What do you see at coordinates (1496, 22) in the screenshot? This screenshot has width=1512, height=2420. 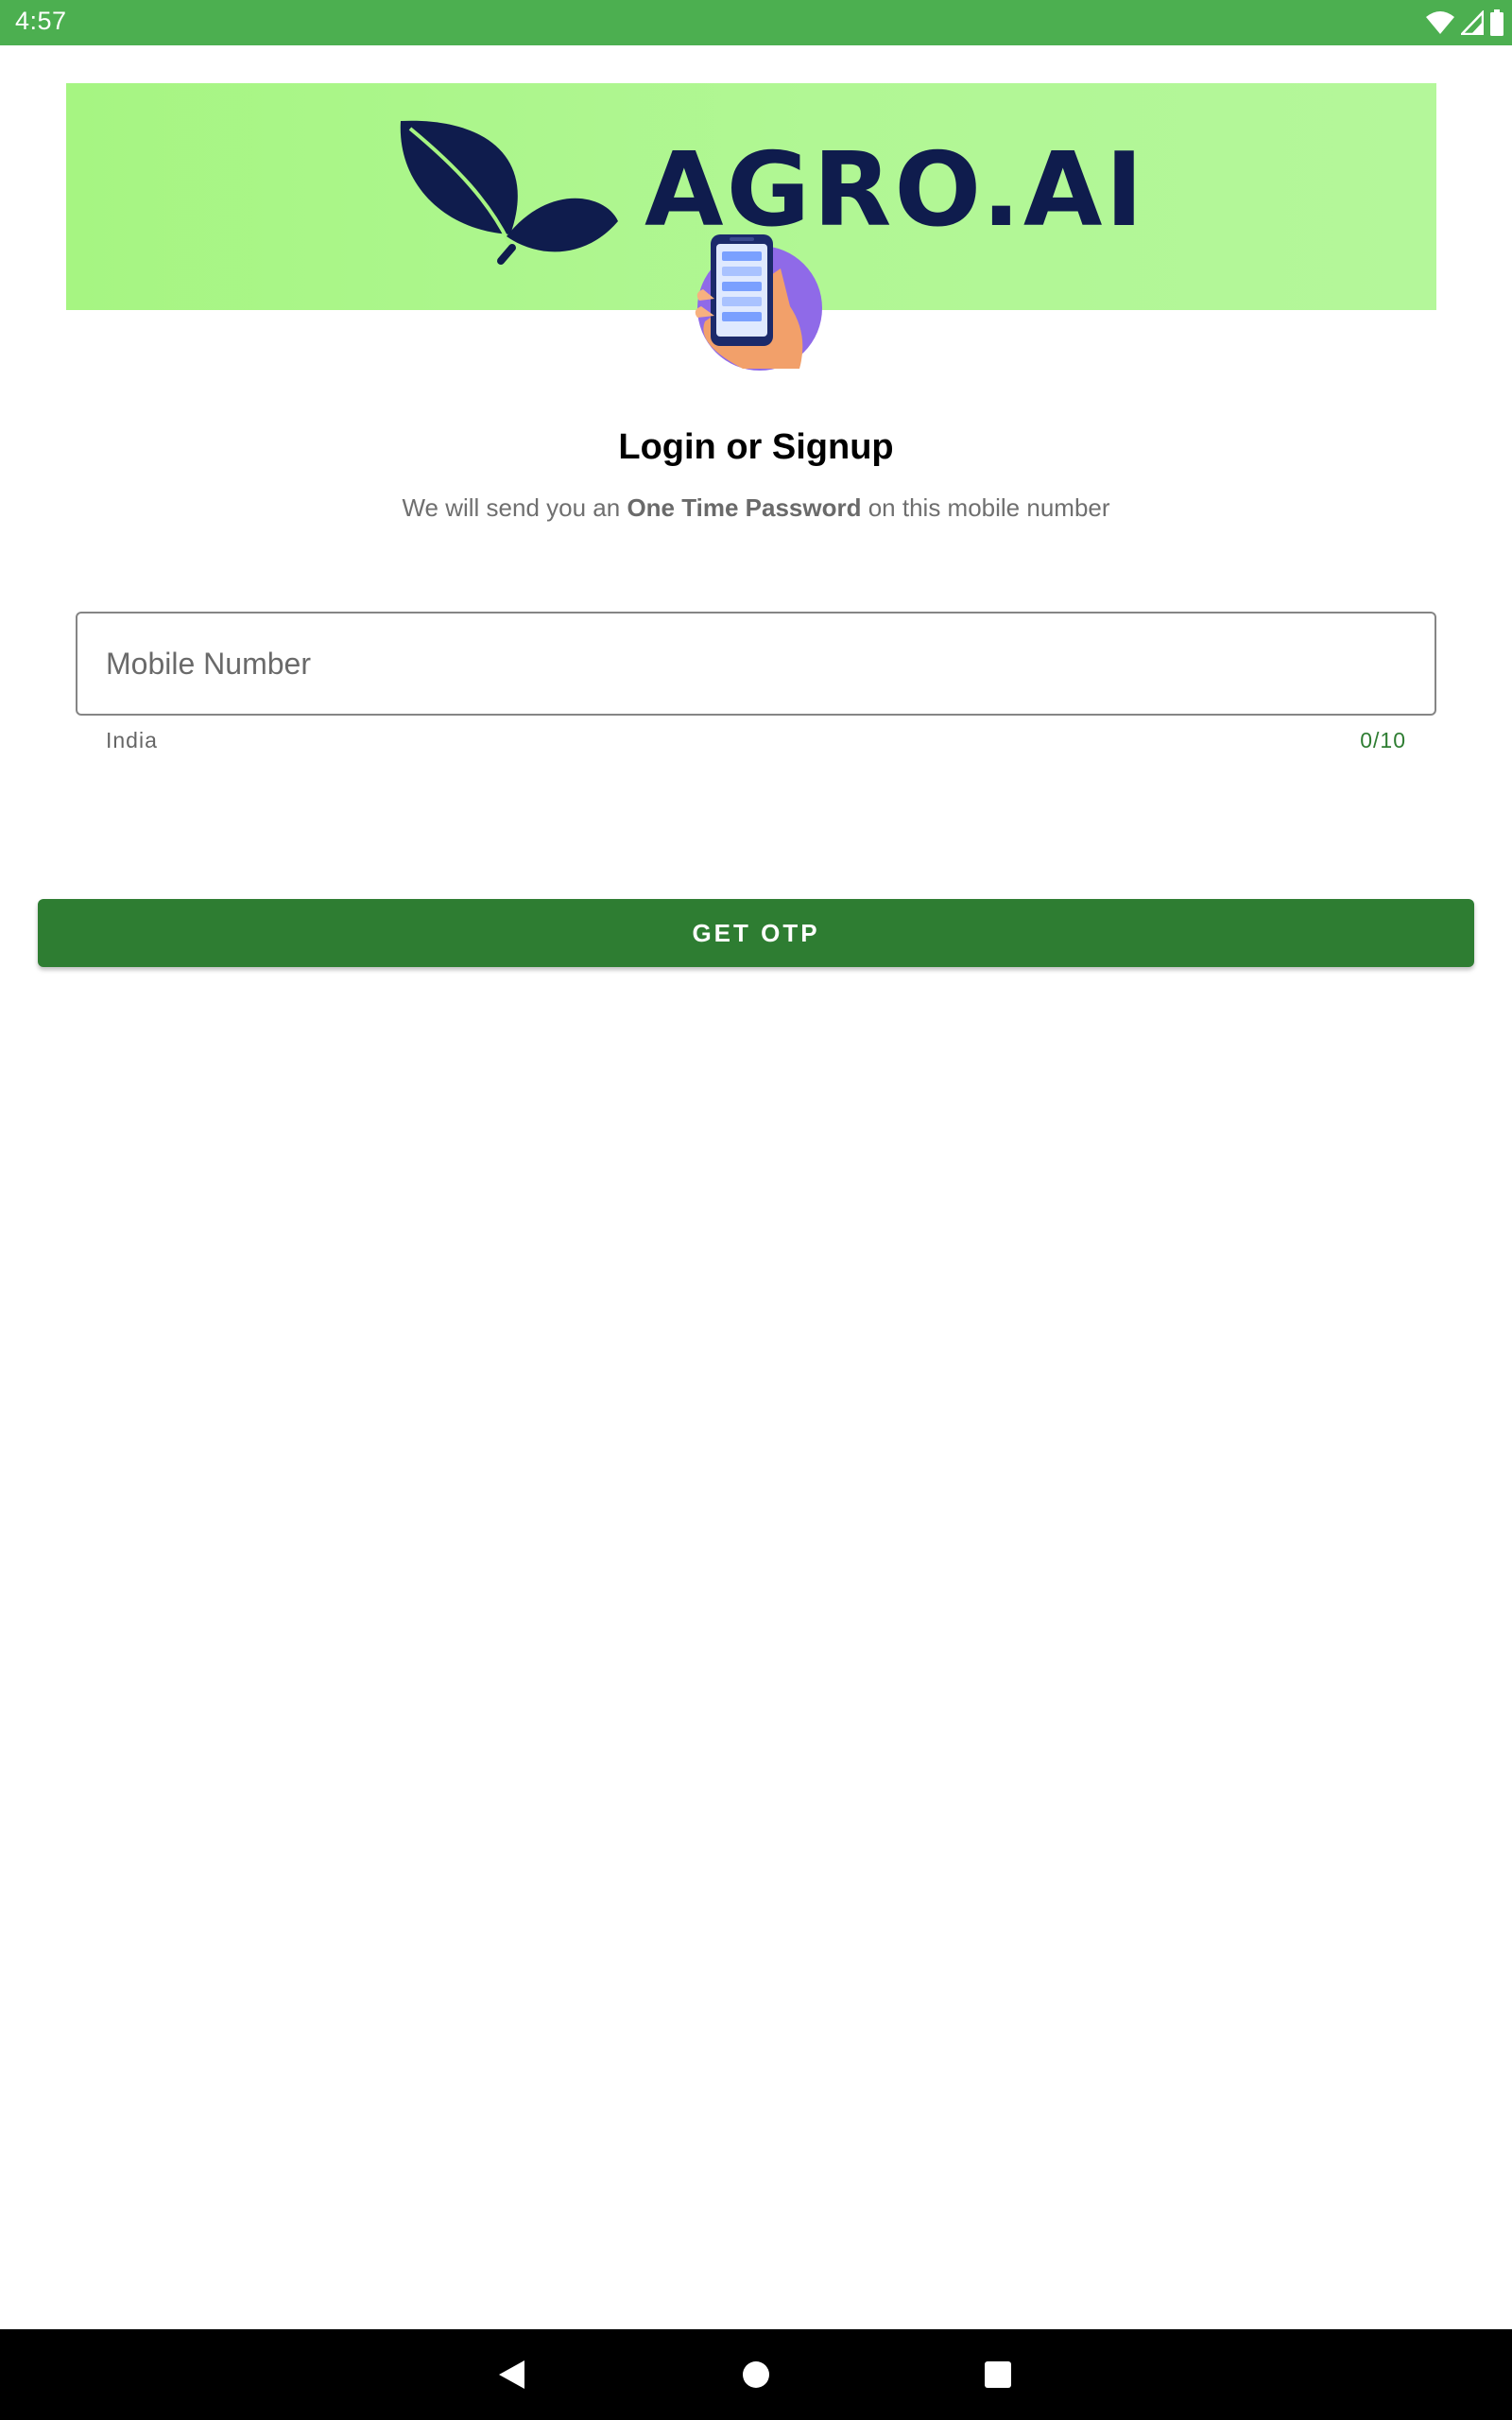 I see `battery-icon` at bounding box center [1496, 22].